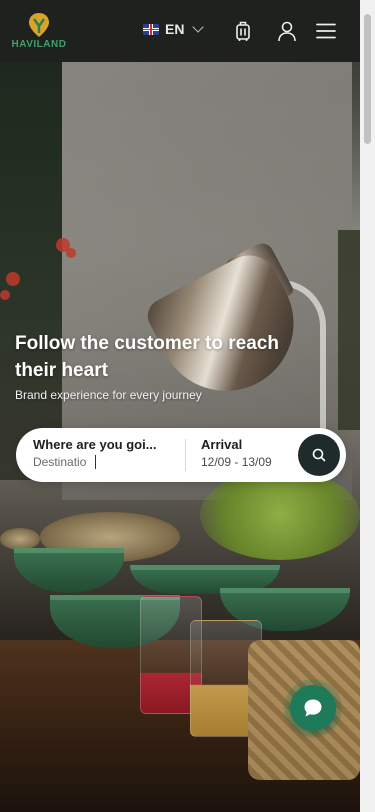  I want to click on search-icon, so click(319, 455).